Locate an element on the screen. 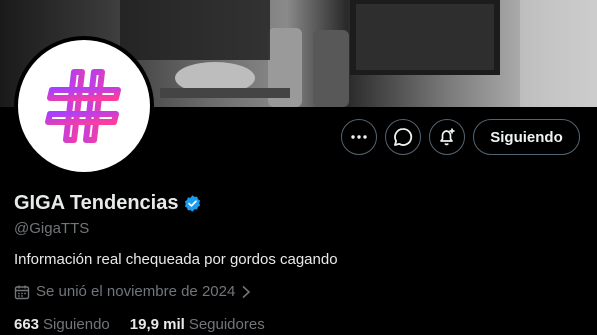  profile-handle: @GigaTTS is located at coordinates (52, 228).